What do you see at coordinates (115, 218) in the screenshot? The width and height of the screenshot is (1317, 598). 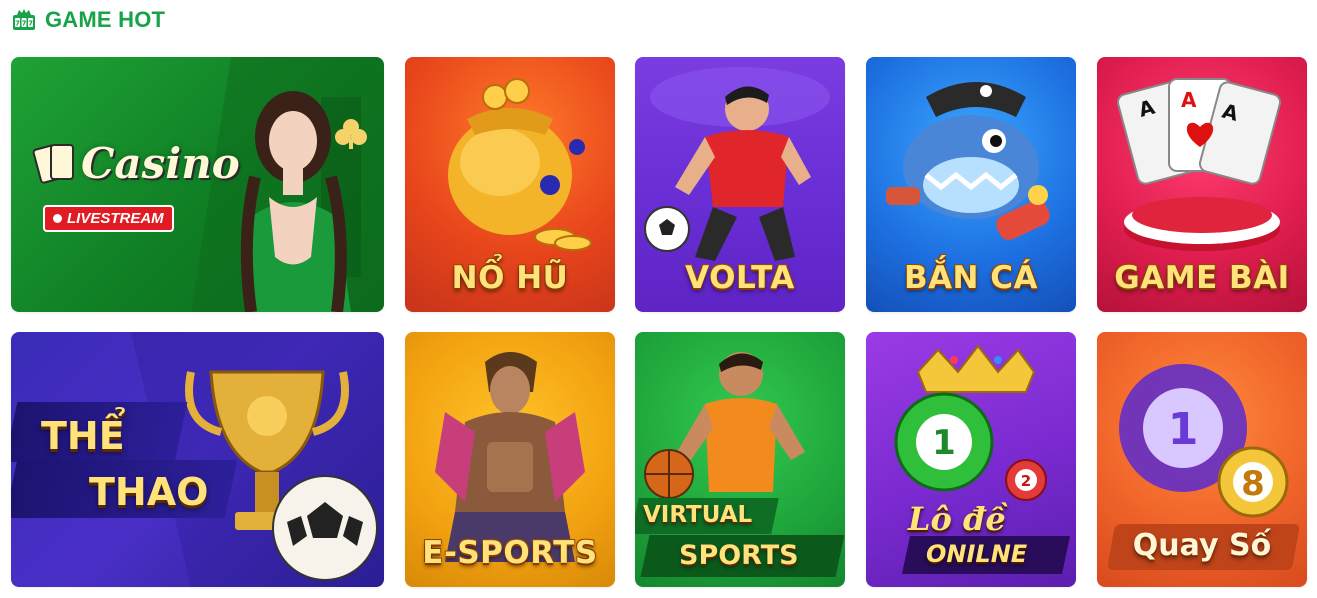 I see `livestream-label: LIVESTREAM` at bounding box center [115, 218].